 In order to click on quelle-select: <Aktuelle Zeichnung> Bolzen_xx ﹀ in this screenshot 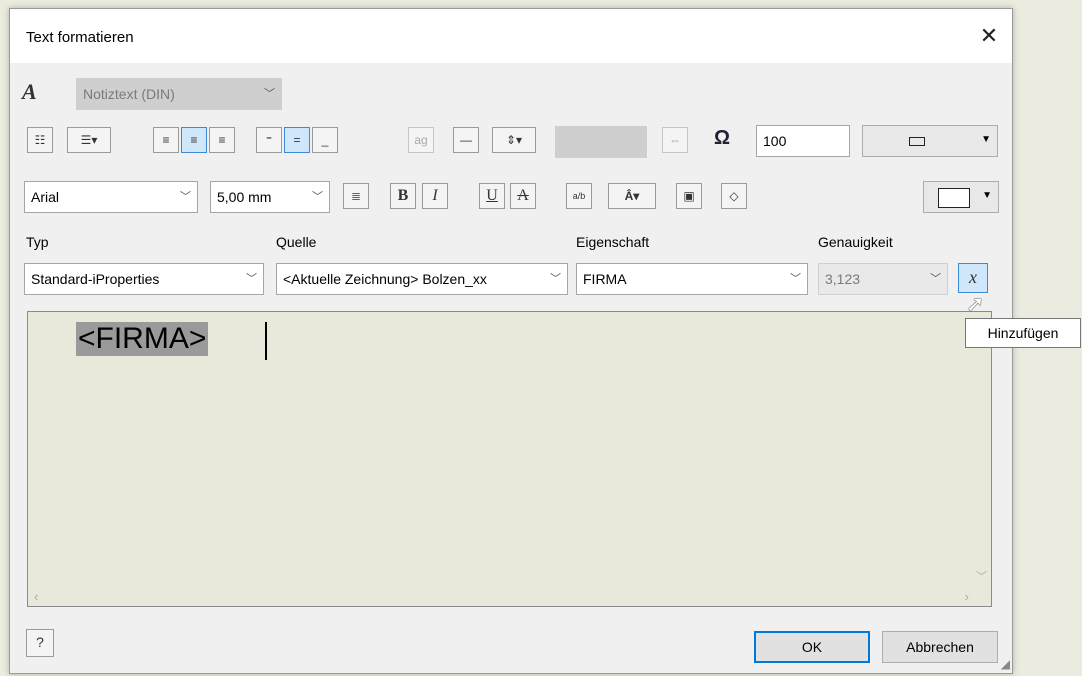, I will do `click(422, 279)`.